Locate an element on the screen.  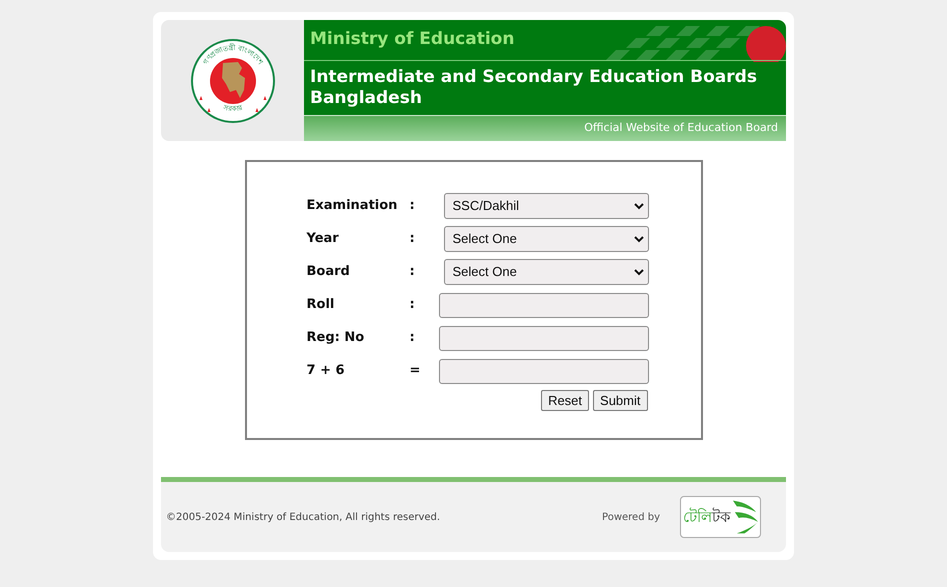
field-label: Year is located at coordinates (323, 239).